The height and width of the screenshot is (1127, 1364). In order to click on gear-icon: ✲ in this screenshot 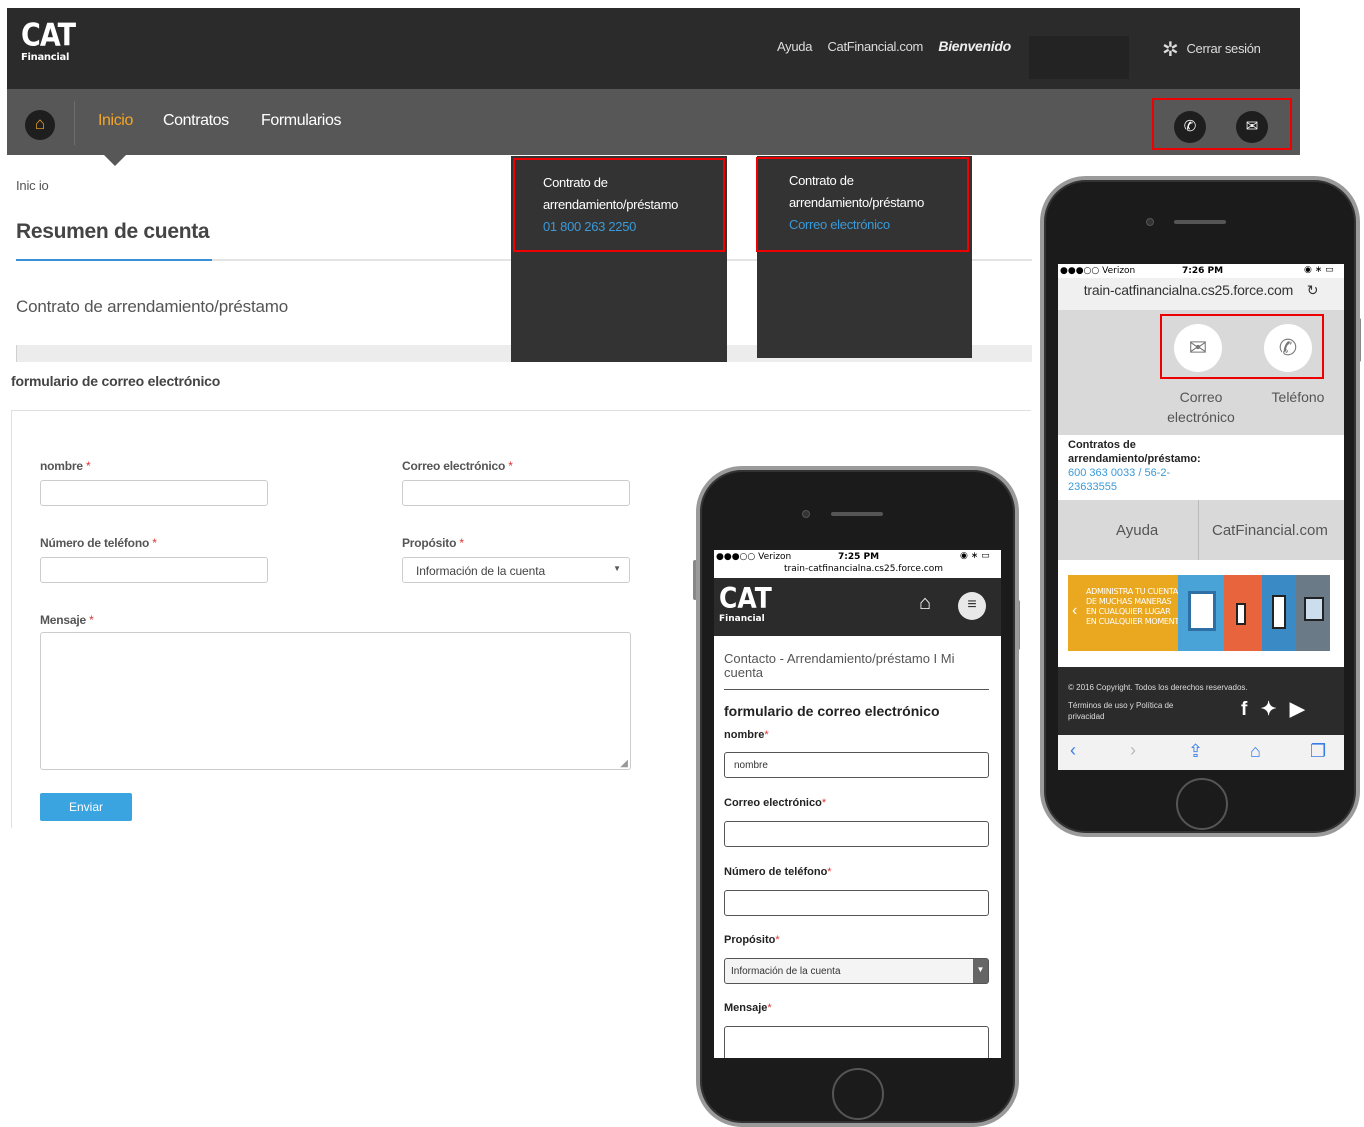, I will do `click(1170, 50)`.